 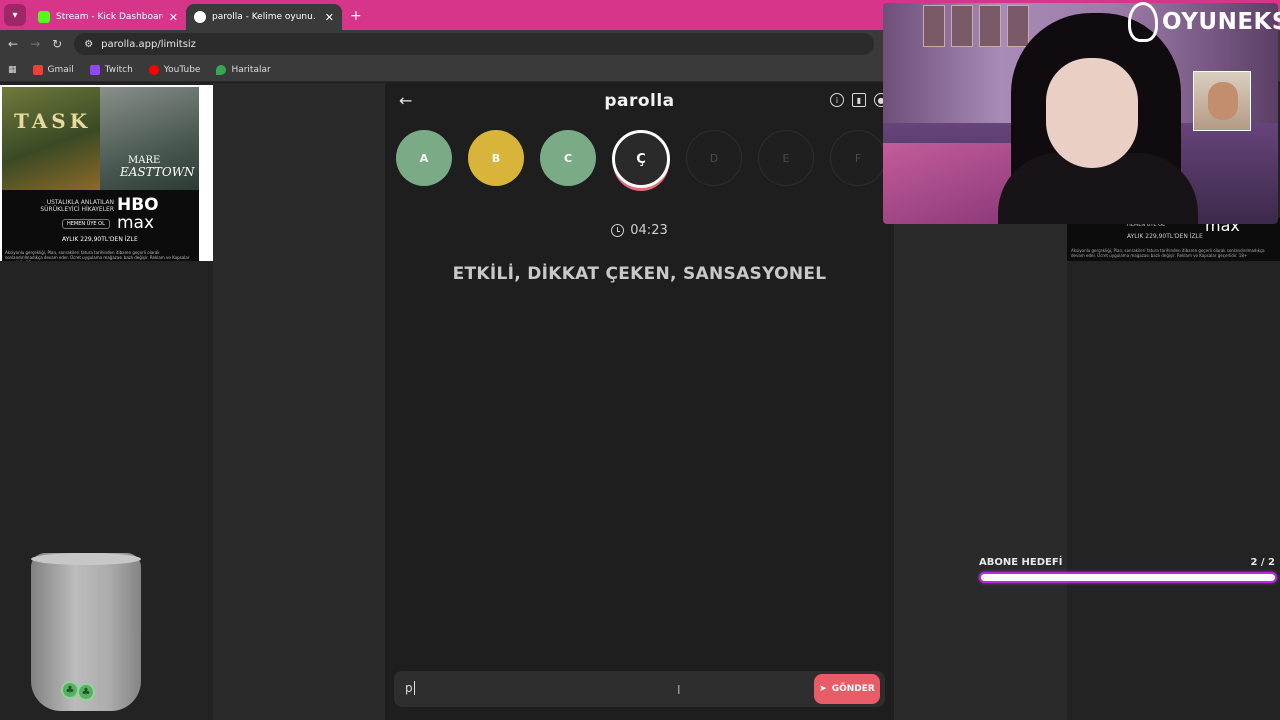 I want to click on timer: 04:23, so click(x=639, y=230).